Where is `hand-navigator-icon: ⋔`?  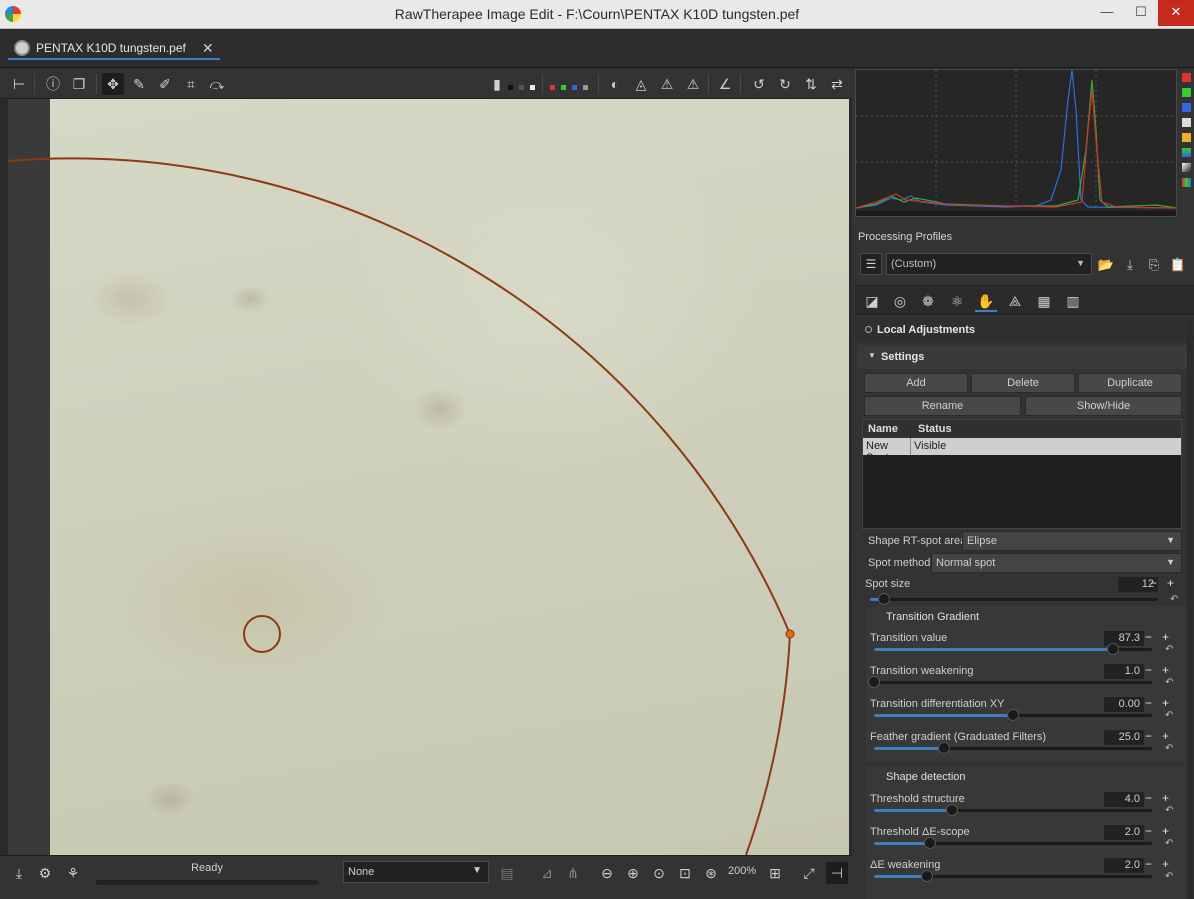
hand-navigator-icon: ⋔ is located at coordinates (573, 873).